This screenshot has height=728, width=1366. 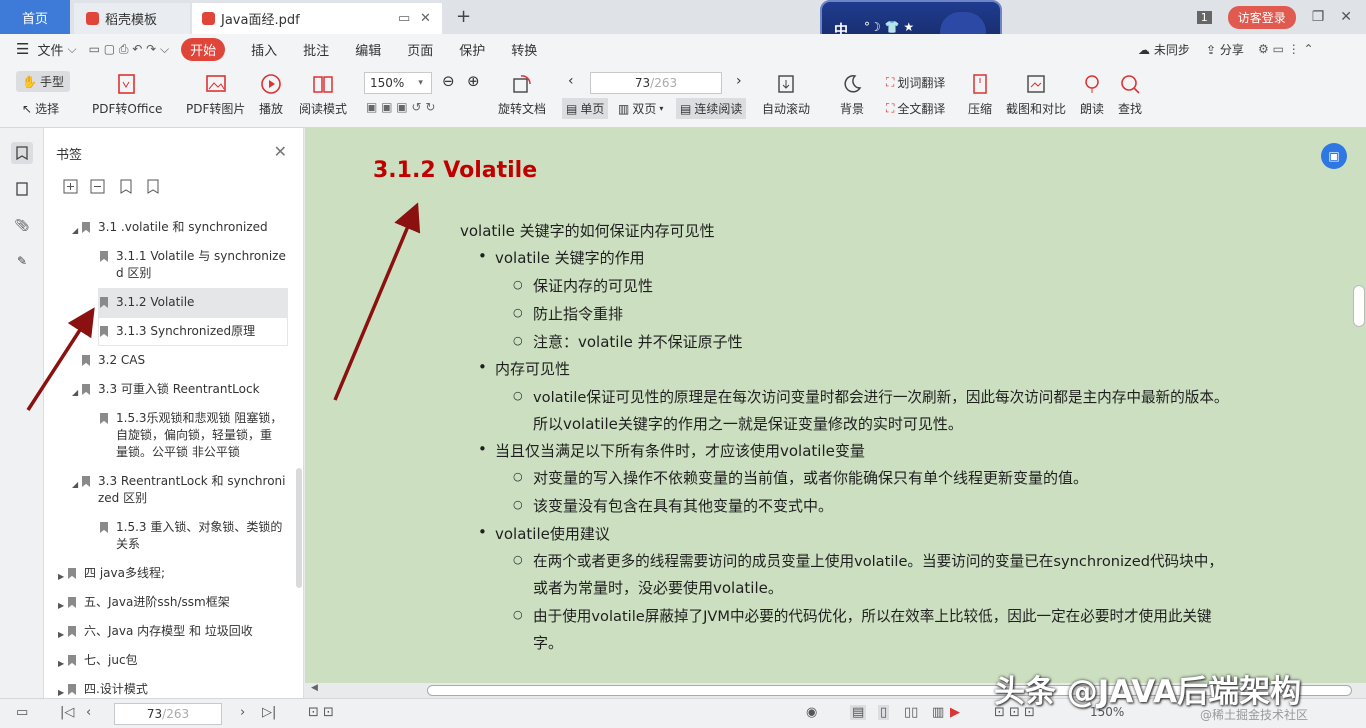 I want to click on tab-template: 稻壳模板, so click(x=132, y=18).